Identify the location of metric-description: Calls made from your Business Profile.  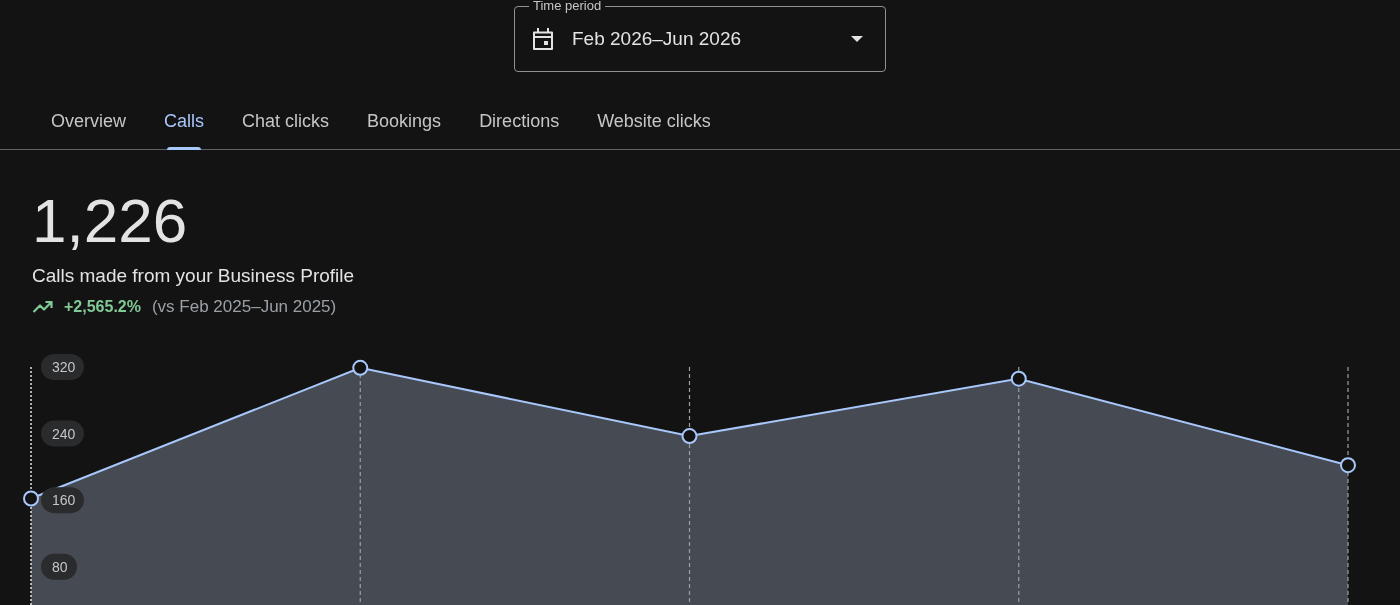
(193, 276).